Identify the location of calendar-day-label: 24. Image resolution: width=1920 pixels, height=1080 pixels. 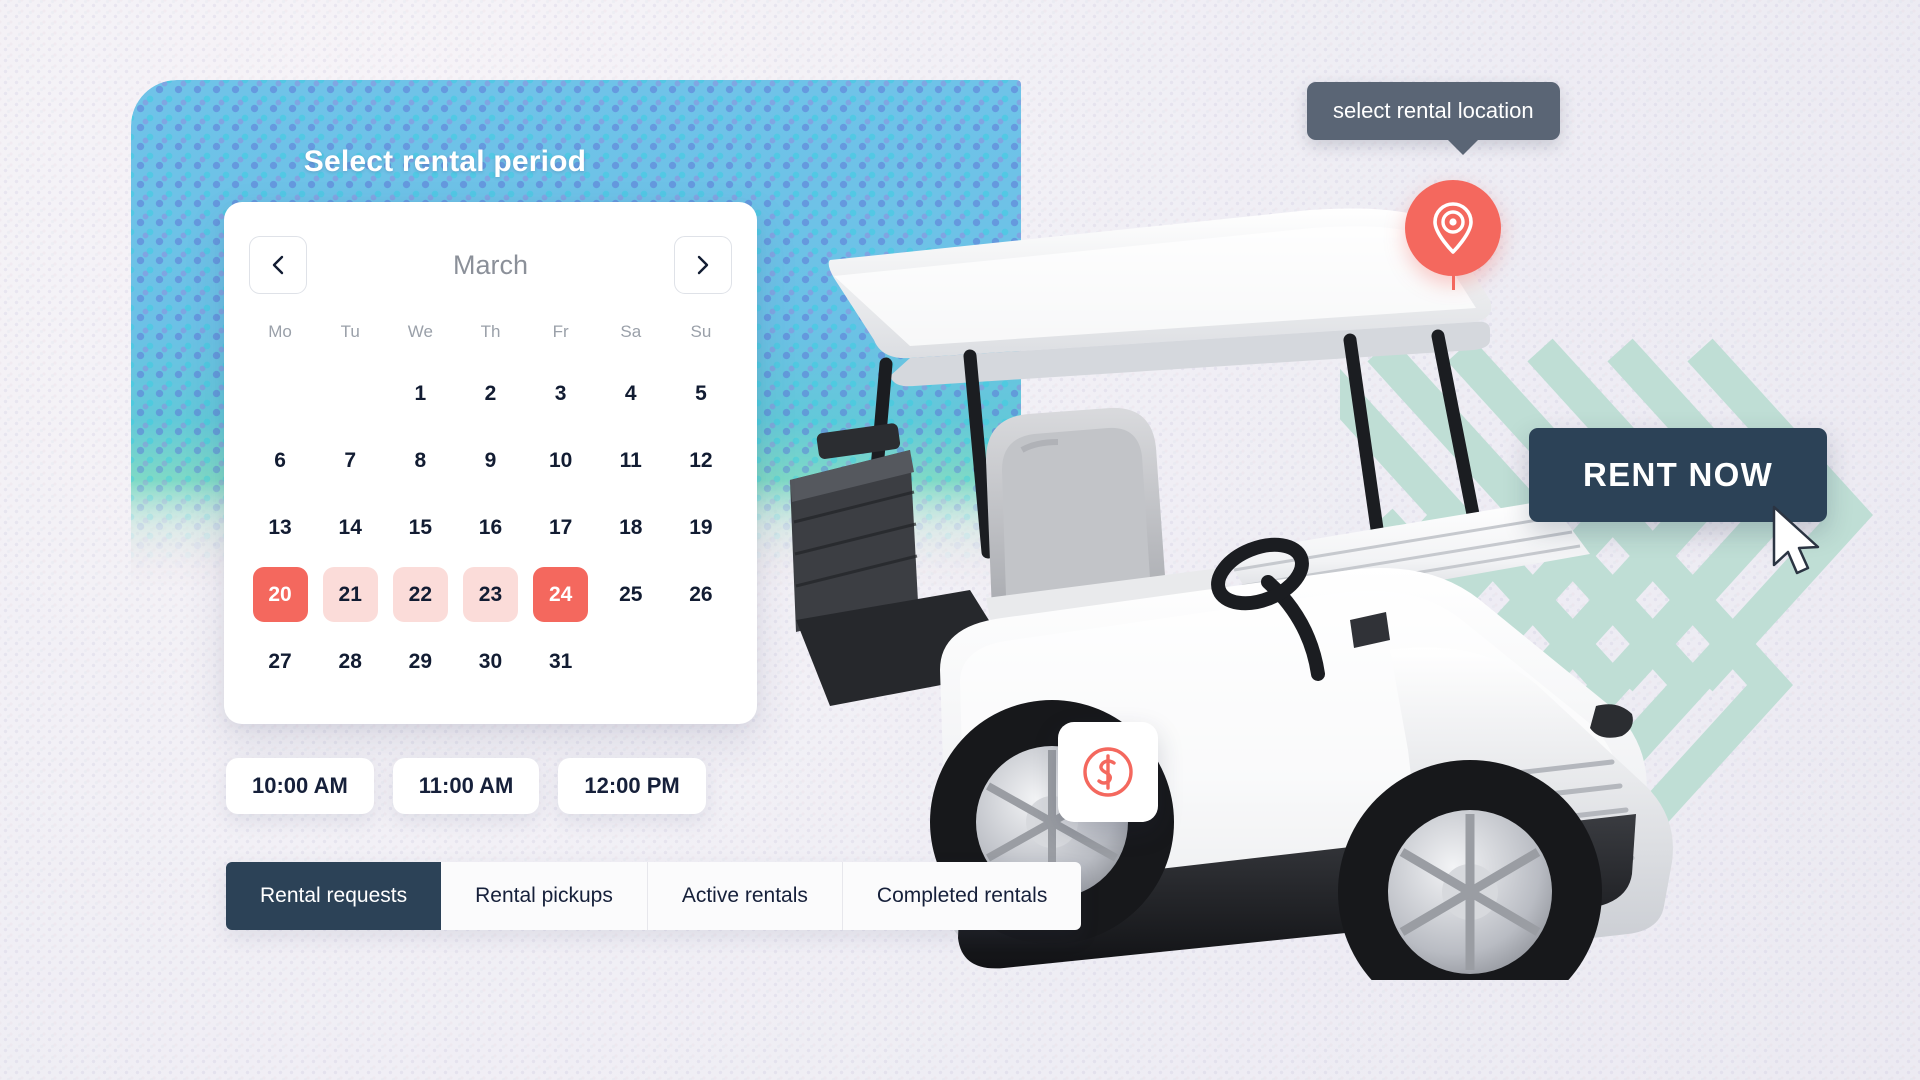
(561, 594).